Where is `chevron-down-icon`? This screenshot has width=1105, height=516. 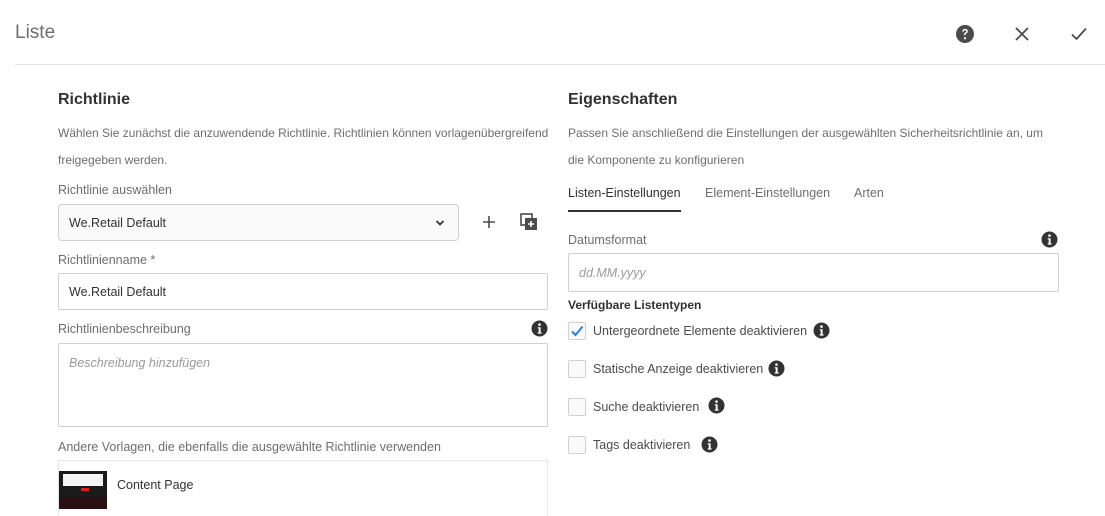
chevron-down-icon is located at coordinates (440, 223).